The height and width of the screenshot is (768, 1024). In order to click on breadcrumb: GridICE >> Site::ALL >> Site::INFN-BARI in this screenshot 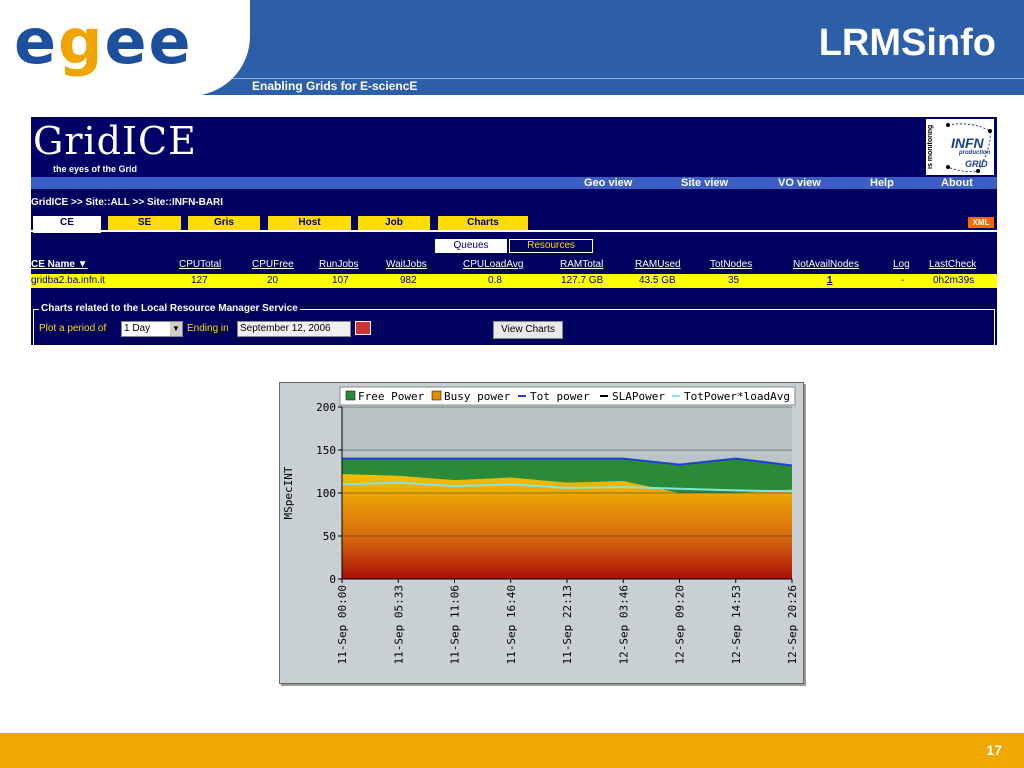, I will do `click(127, 202)`.